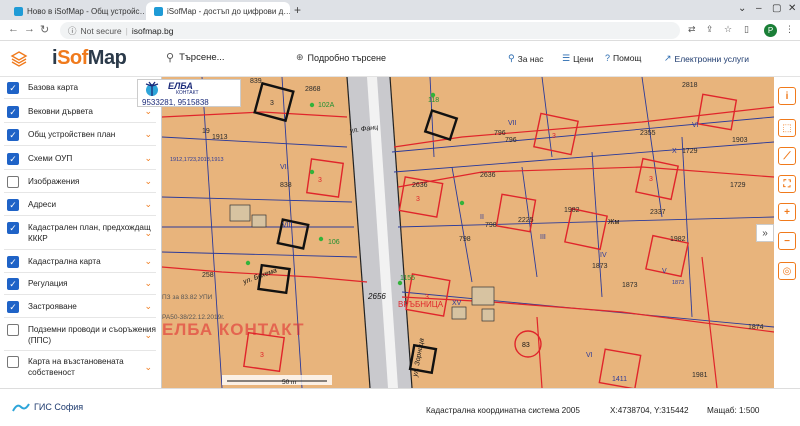 The width and height of the screenshot is (800, 426). What do you see at coordinates (152, 88) in the screenshot?
I see `palm-logo-icon` at bounding box center [152, 88].